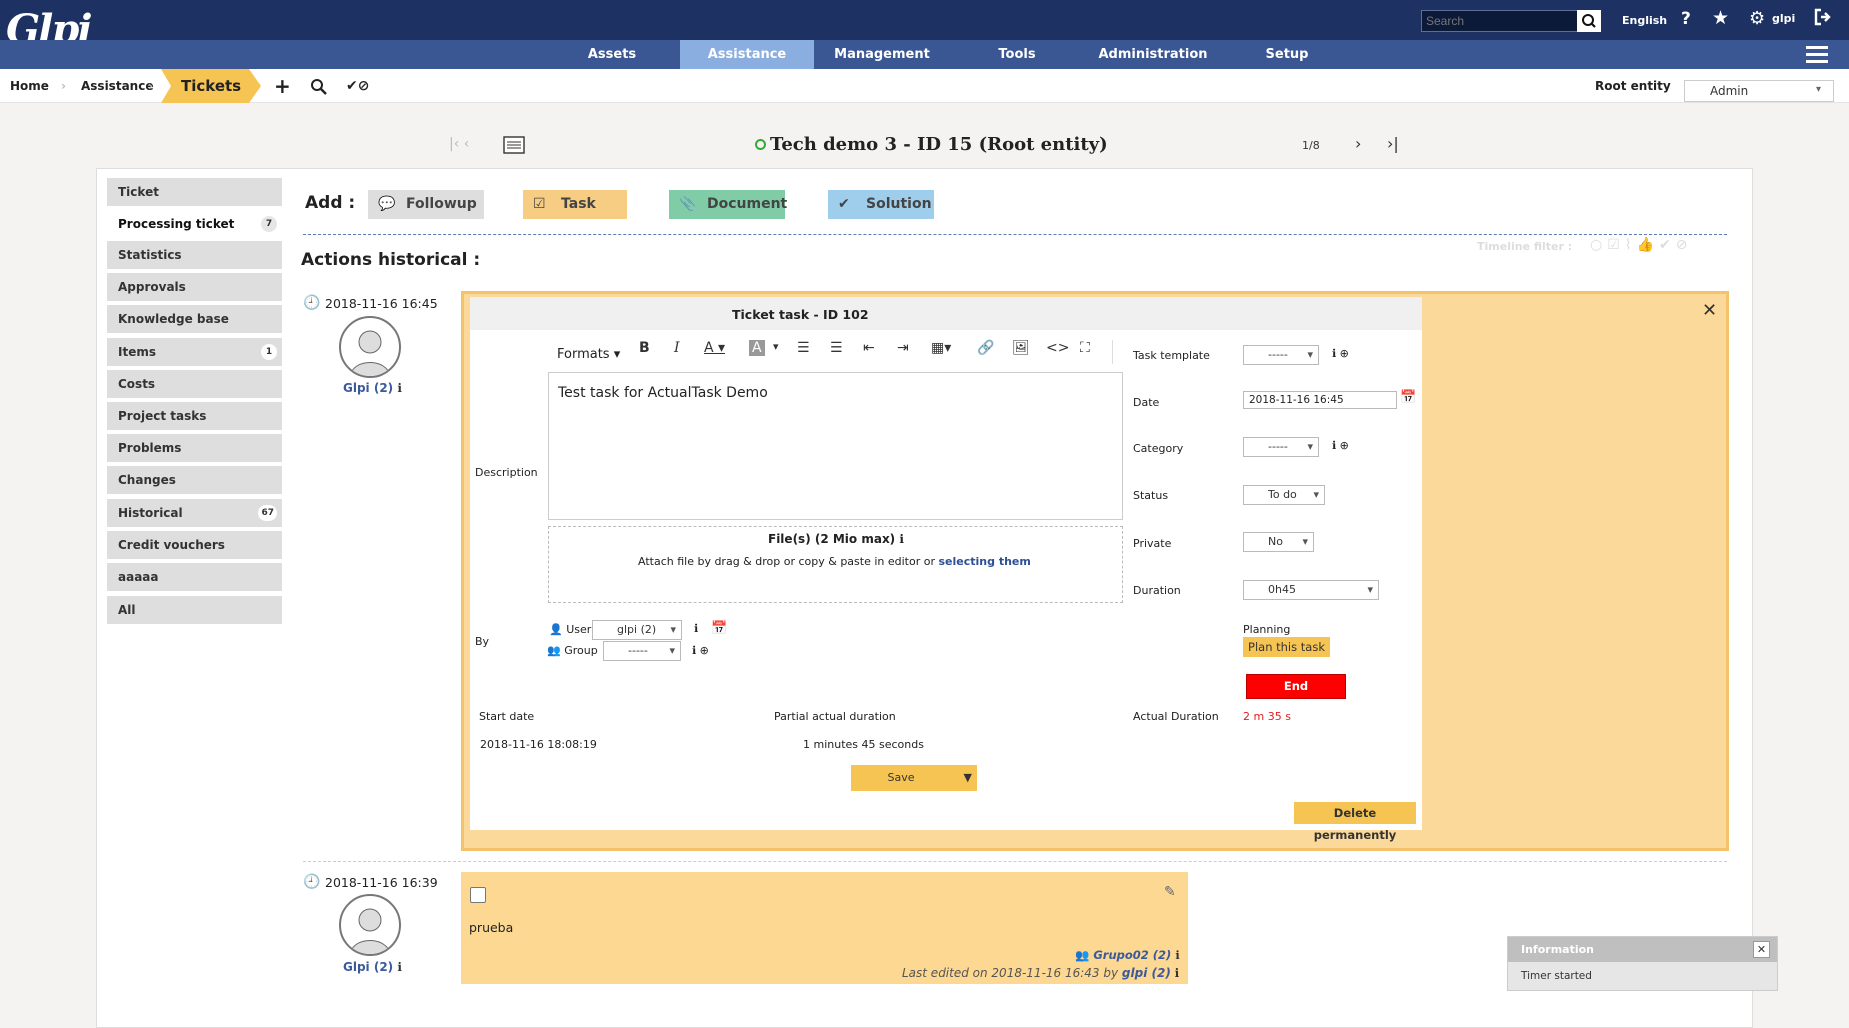  What do you see at coordinates (1284, 495) in the screenshot?
I see `status-select: To do` at bounding box center [1284, 495].